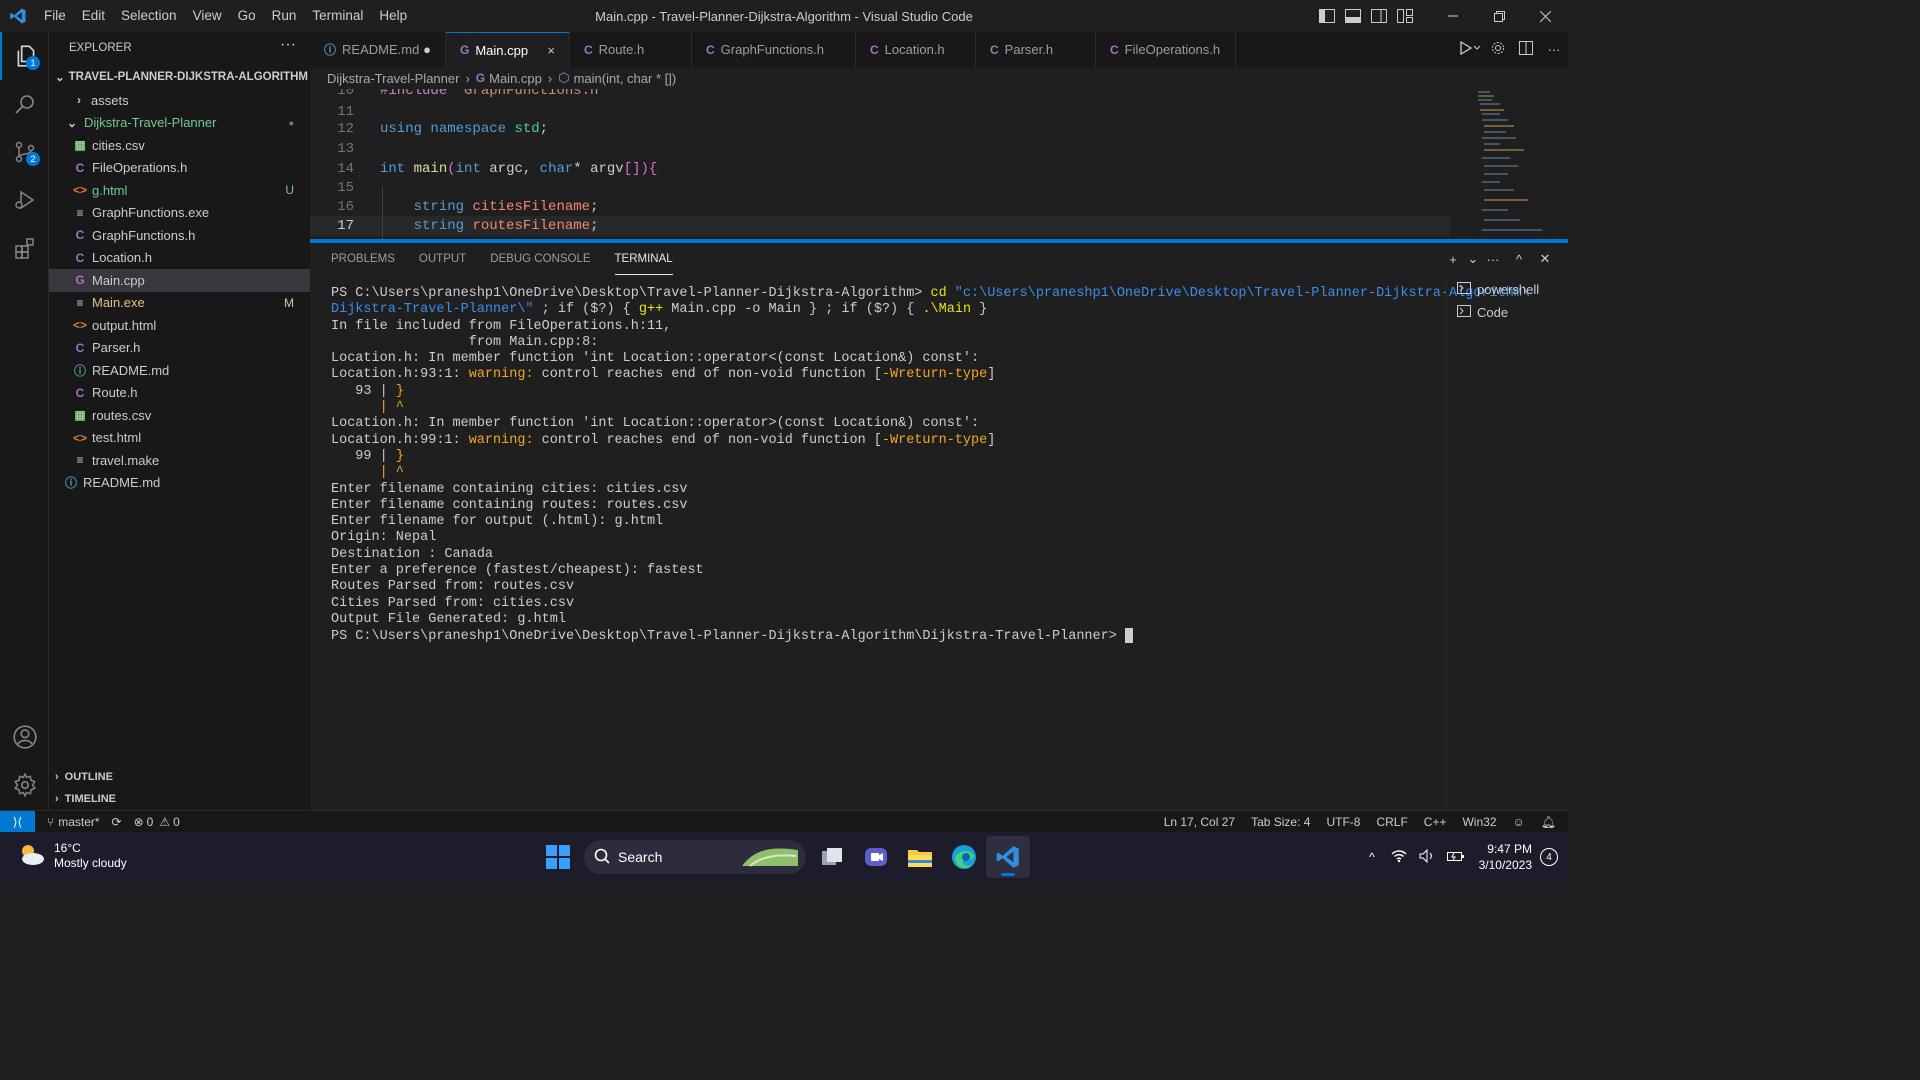  What do you see at coordinates (332, 149) in the screenshot?
I see `code-line: 13` at bounding box center [332, 149].